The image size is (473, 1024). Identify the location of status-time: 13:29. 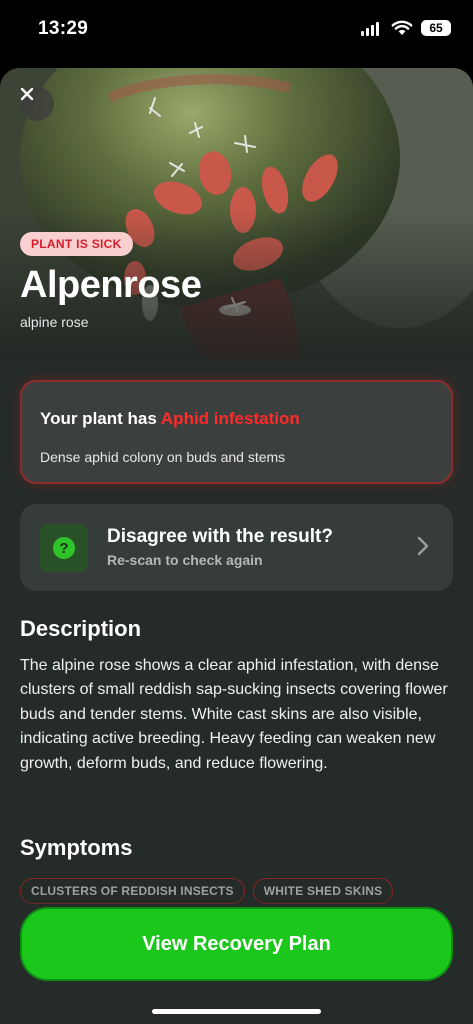
(63, 28).